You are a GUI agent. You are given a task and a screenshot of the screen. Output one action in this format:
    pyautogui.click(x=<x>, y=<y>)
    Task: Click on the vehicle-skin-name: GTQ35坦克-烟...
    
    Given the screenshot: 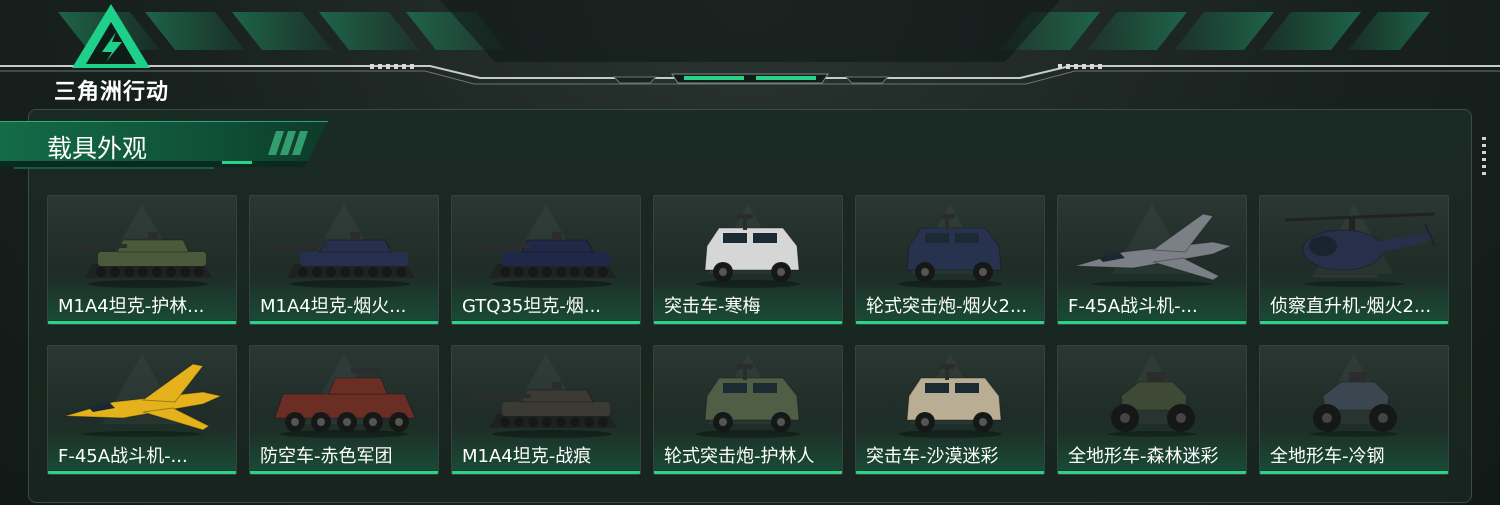 What is the action you would take?
    pyautogui.click(x=532, y=306)
    